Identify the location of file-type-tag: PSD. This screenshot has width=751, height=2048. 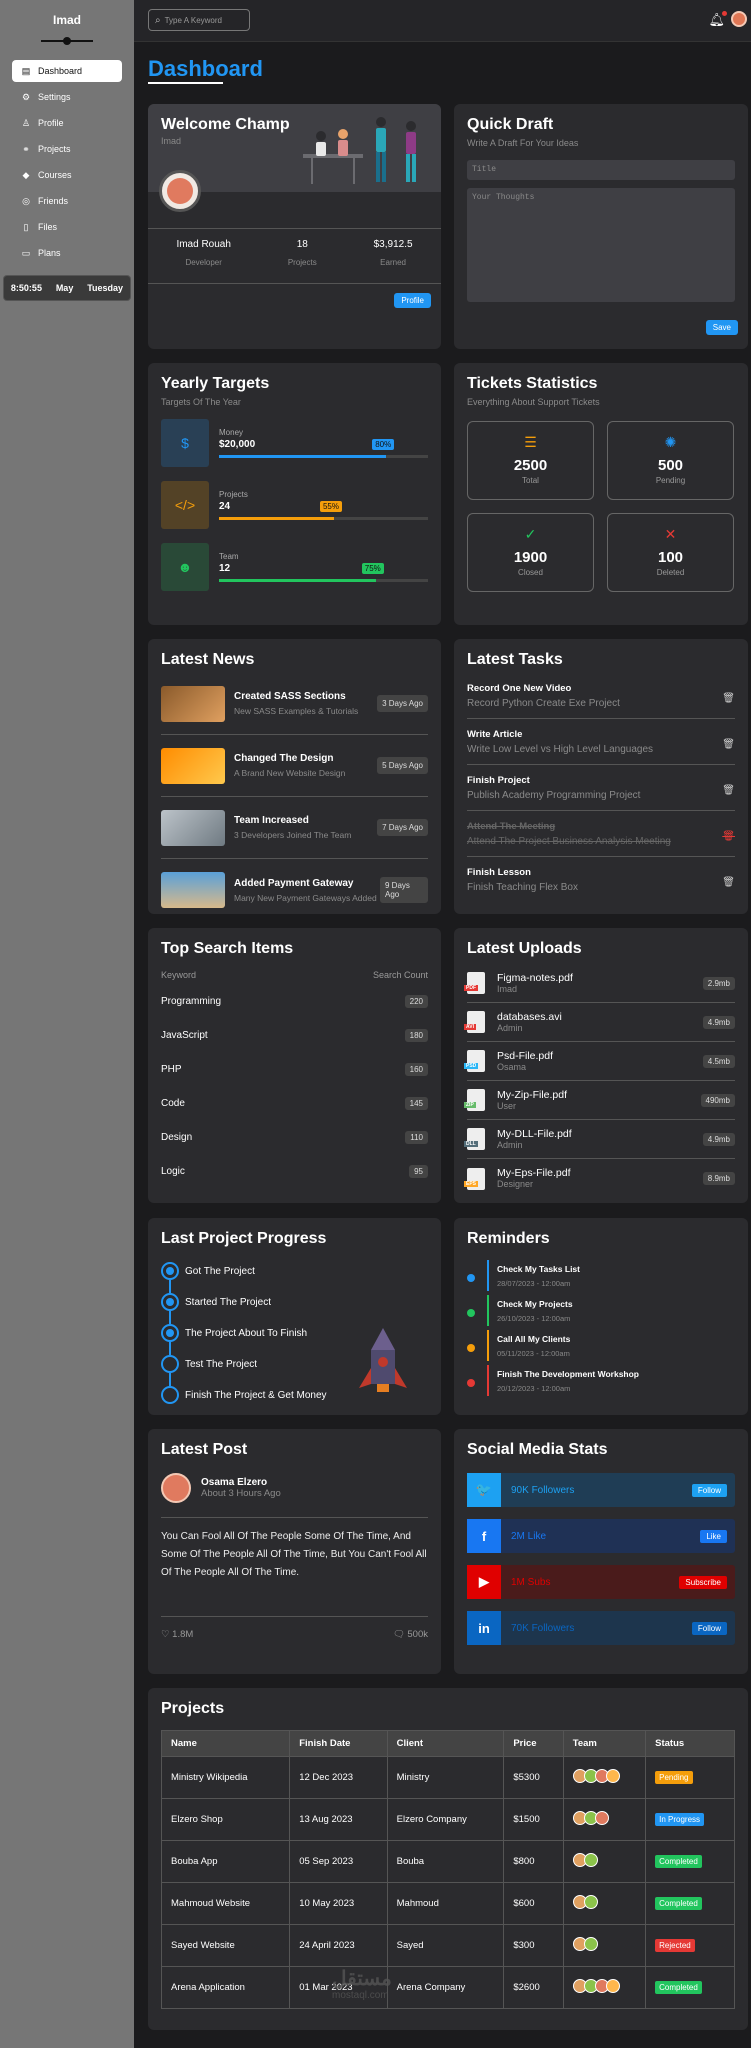
(471, 1066).